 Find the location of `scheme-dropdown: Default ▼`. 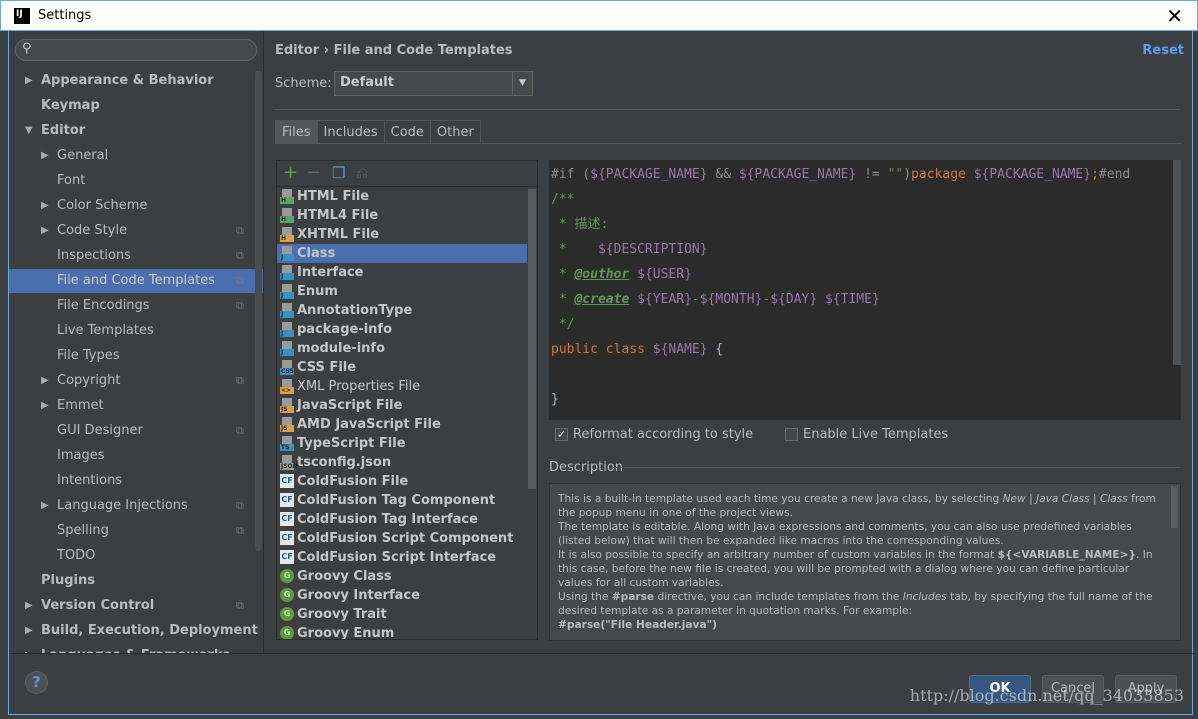

scheme-dropdown: Default ▼ is located at coordinates (433, 83).